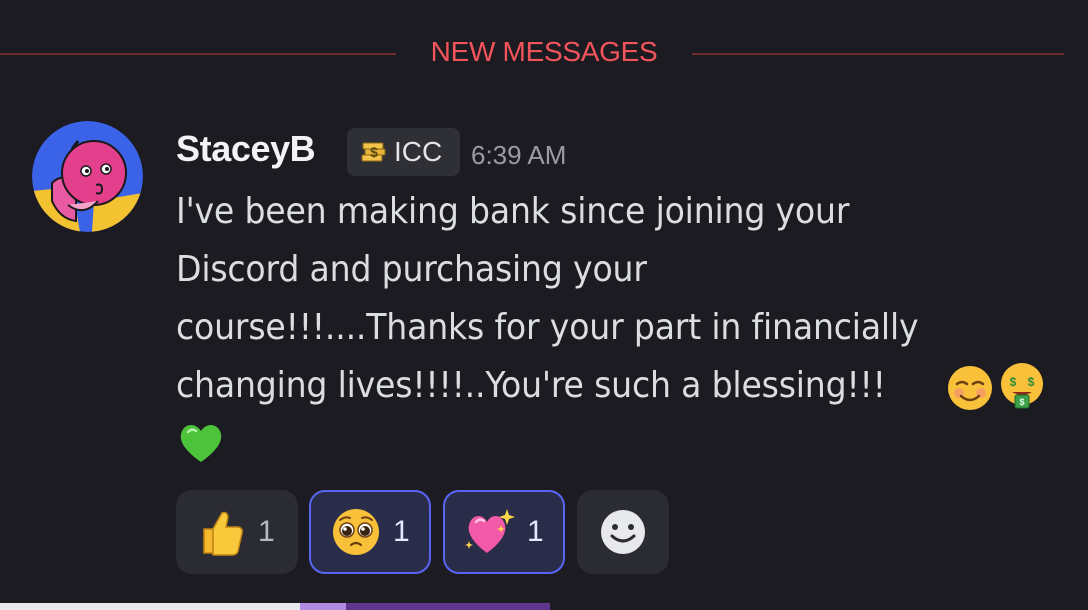 The width and height of the screenshot is (1088, 610). What do you see at coordinates (513, 211) in the screenshot?
I see `message-line-1: I've been making bank since joining your` at bounding box center [513, 211].